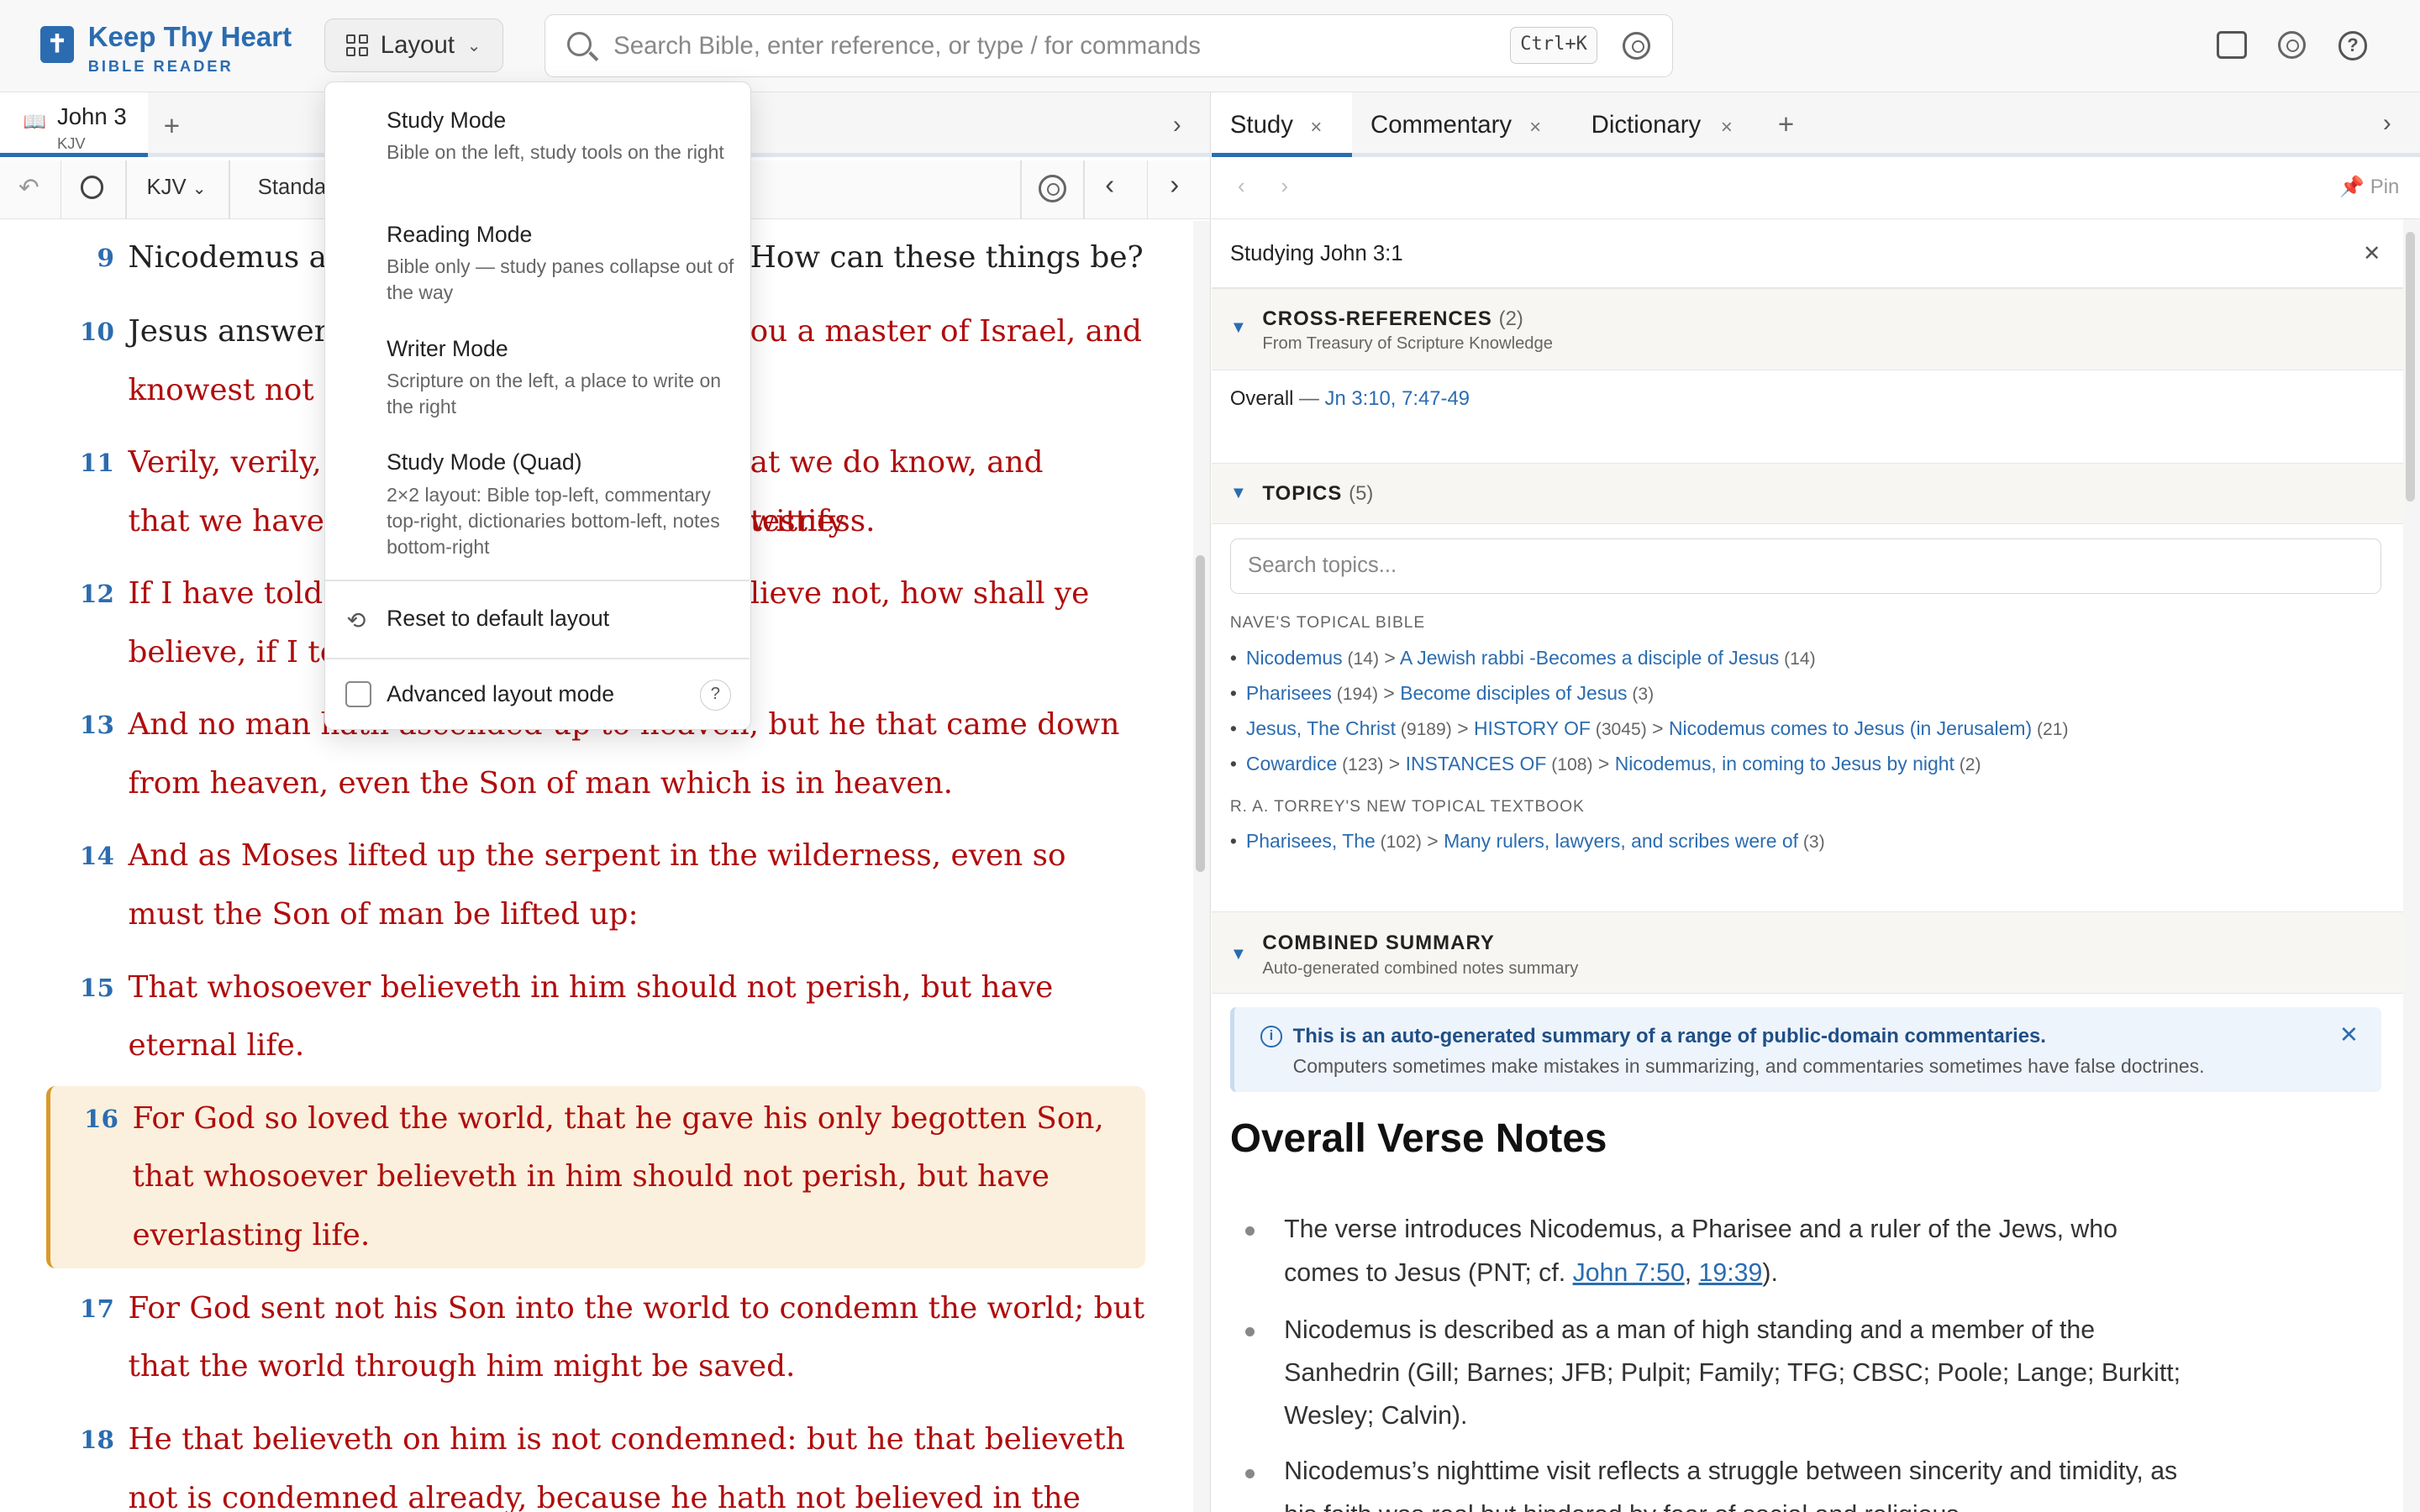  I want to click on cross-reference-link: Jn 3:10, 7:47-49, so click(1397, 398).